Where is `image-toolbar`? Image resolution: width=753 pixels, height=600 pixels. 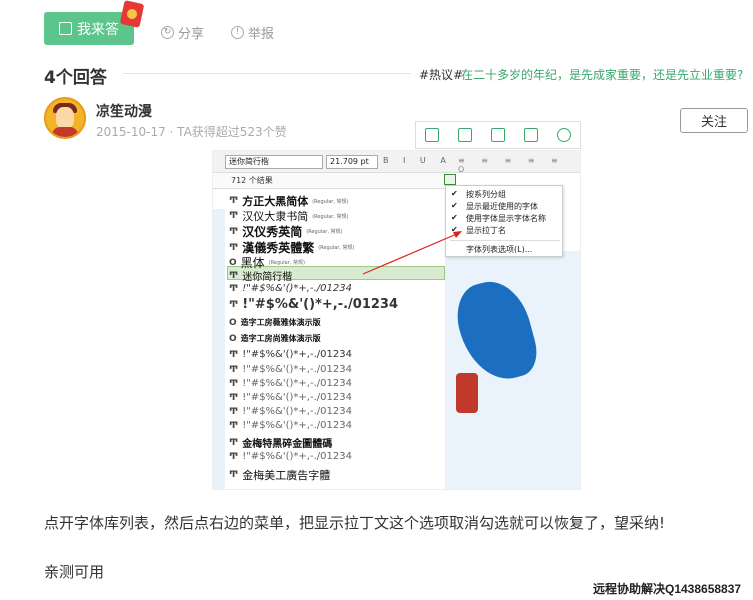 image-toolbar is located at coordinates (498, 135).